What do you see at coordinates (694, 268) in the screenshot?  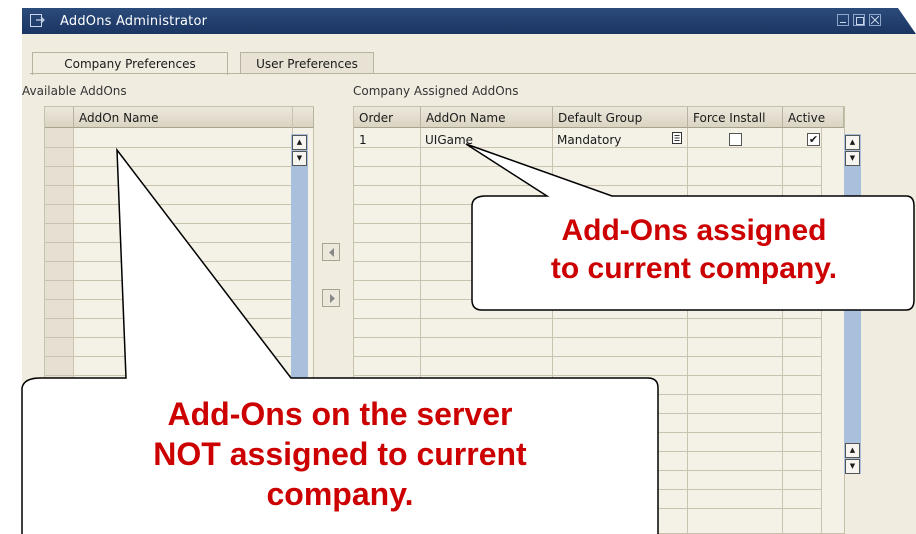 I see `callout-line: to current company.` at bounding box center [694, 268].